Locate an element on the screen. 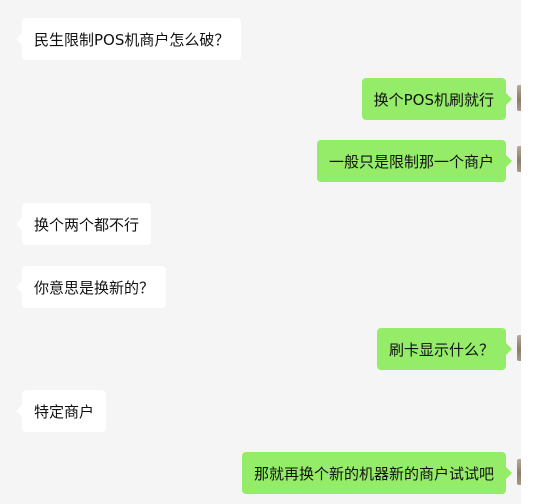 The image size is (541, 504). message-bubble-incoming: 你意思是换新的？ is located at coordinates (91, 287).